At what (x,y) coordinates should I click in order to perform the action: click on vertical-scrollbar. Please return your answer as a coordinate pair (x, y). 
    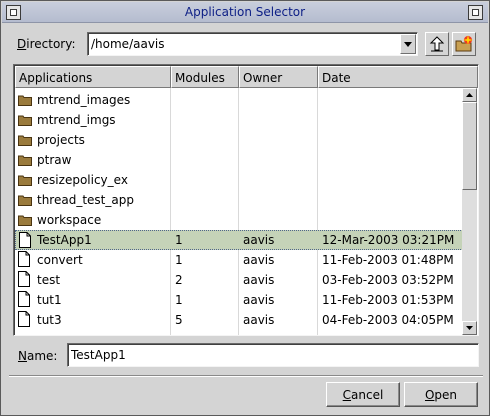
    Looking at the image, I should click on (469, 211).